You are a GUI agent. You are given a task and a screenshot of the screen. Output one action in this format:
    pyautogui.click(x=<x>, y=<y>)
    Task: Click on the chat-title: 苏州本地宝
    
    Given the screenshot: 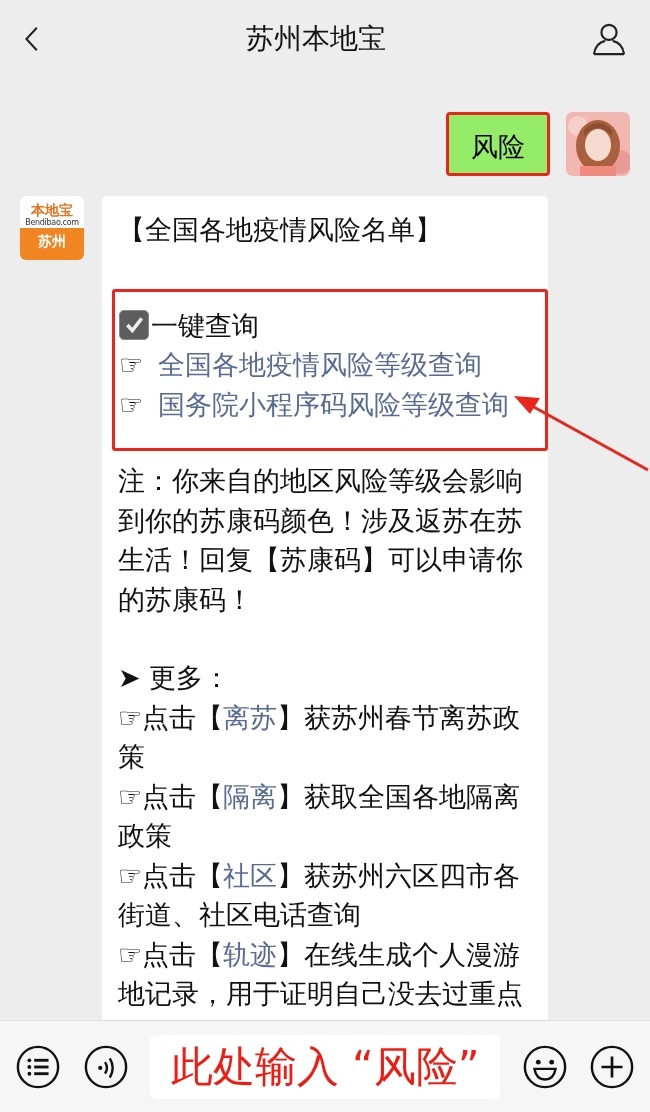 What is the action you would take?
    pyautogui.click(x=316, y=39)
    